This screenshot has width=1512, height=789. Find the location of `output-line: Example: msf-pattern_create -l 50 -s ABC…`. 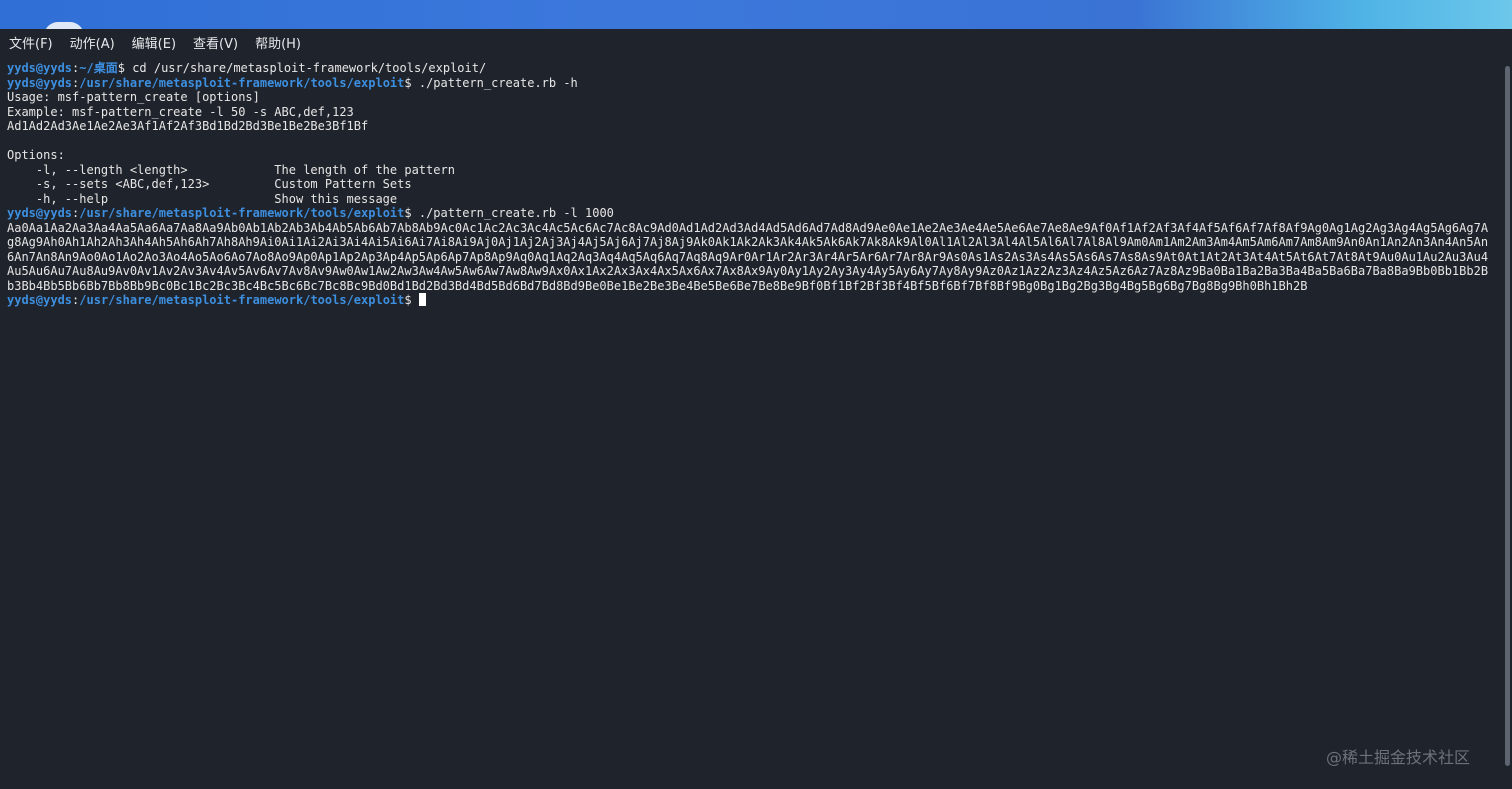

output-line: Example: msf-pattern_create -l 50 -s ABC… is located at coordinates (180, 111).